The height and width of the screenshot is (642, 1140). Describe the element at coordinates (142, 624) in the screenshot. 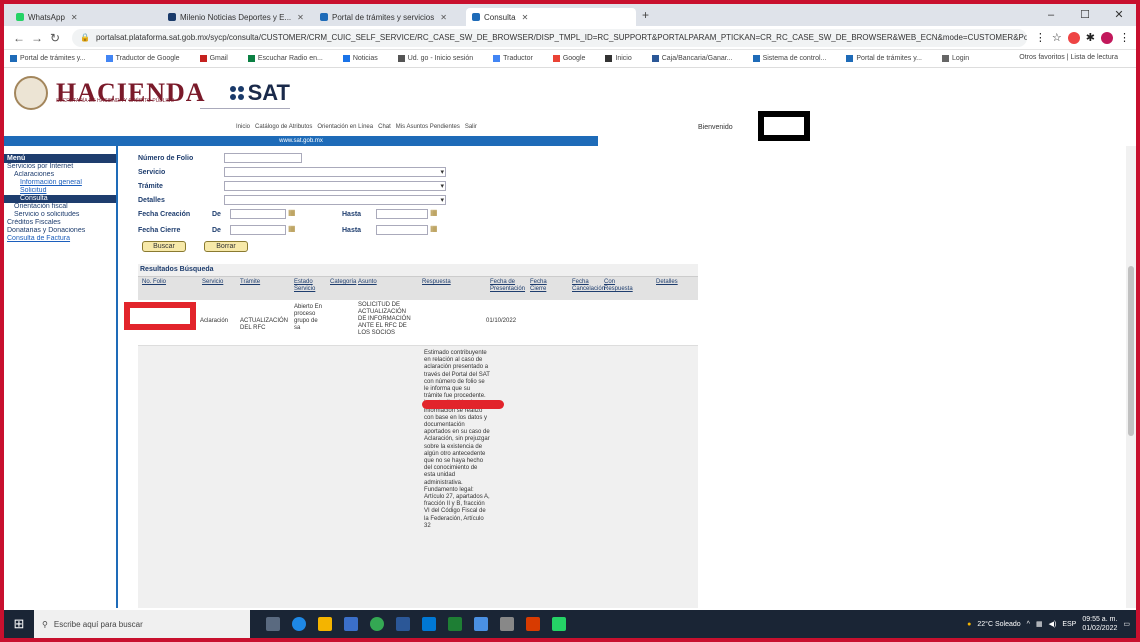

I see `taskbar-search: ⚲ Escribe aquí para buscar` at that location.